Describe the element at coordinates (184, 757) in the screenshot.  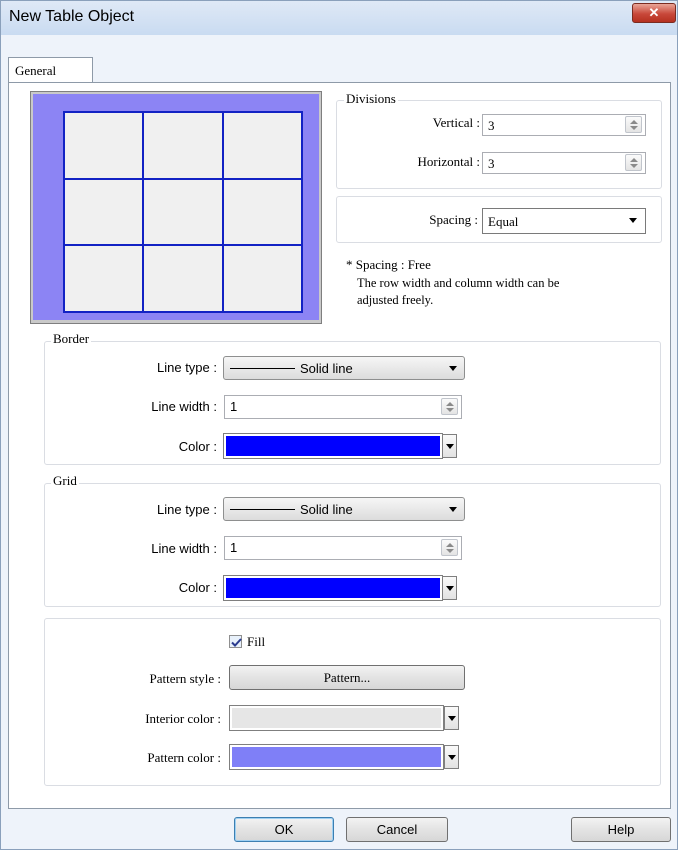
I see `pattern-color-label: Pattern color :` at that location.